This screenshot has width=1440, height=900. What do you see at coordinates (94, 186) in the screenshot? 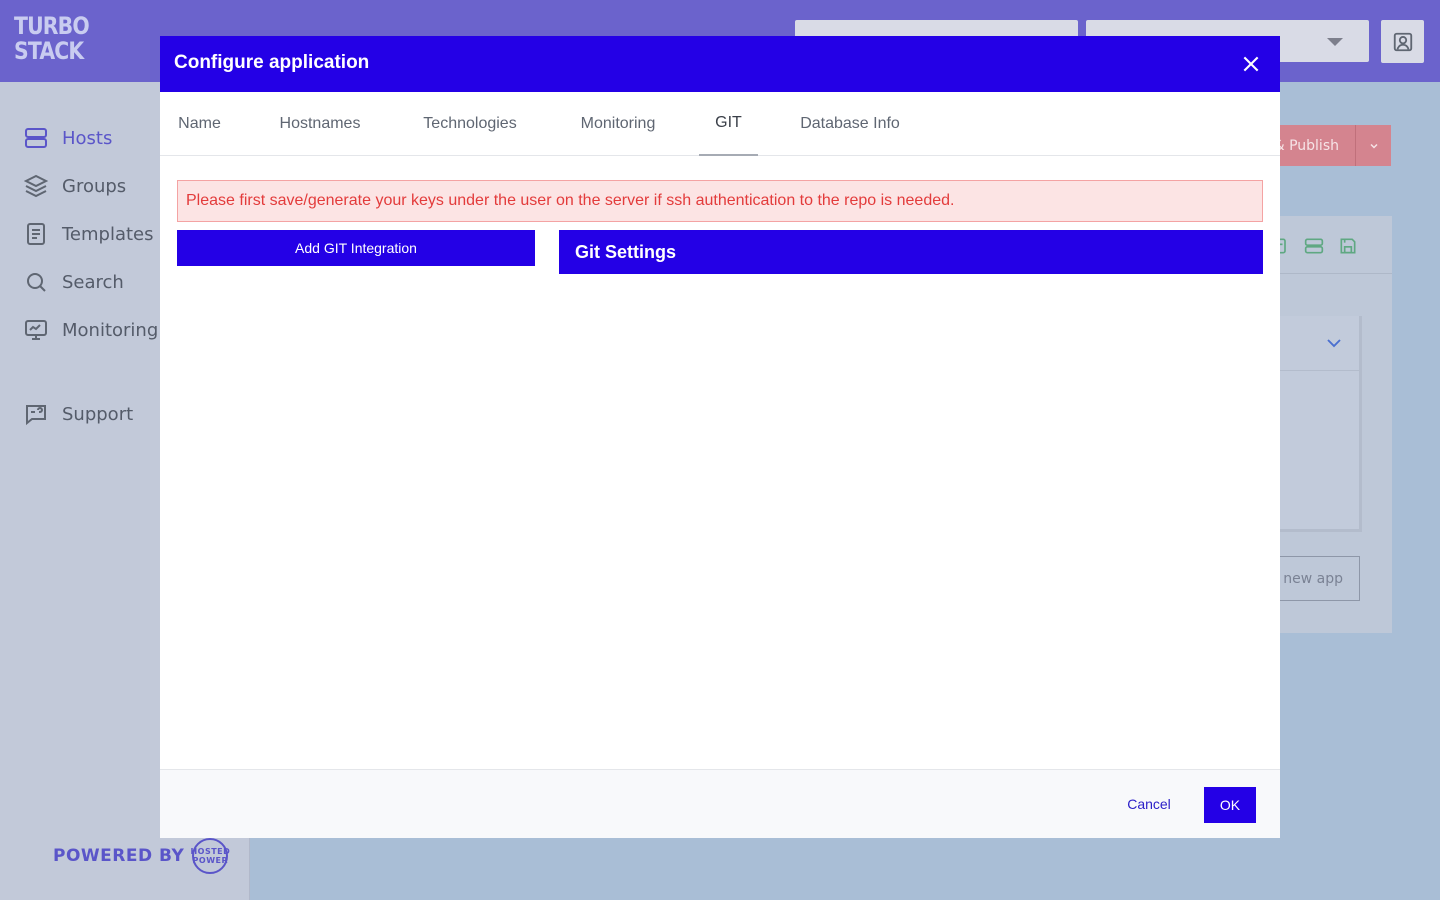
I see `sidebar-item-label: Groups` at bounding box center [94, 186].